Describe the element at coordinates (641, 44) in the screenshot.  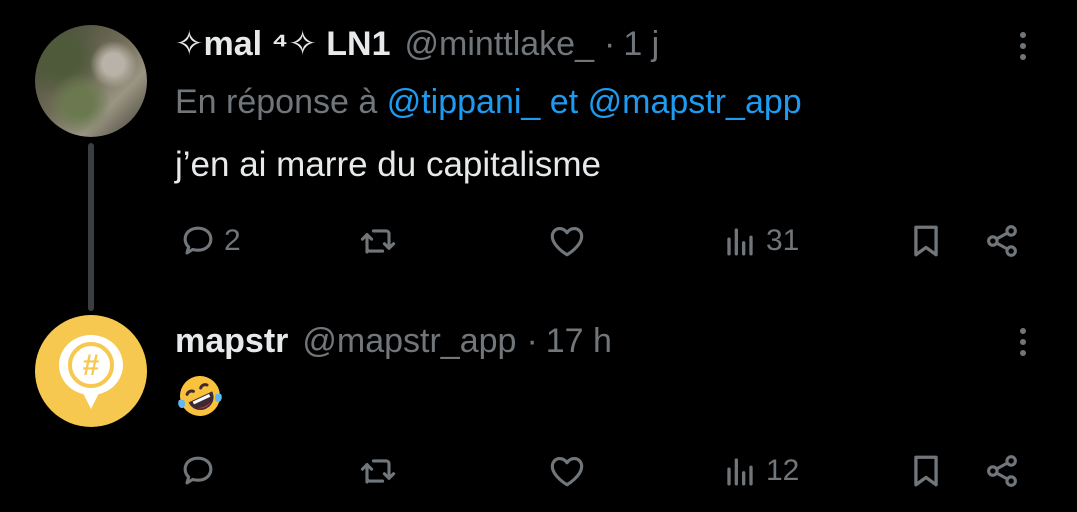
I see `timestamp: 1 j` at that location.